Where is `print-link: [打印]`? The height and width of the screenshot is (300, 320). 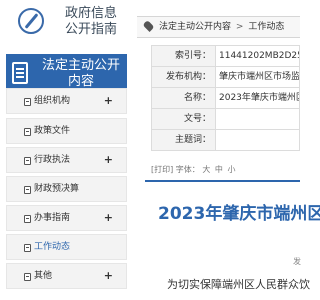
print-link: [打印] is located at coordinates (162, 169).